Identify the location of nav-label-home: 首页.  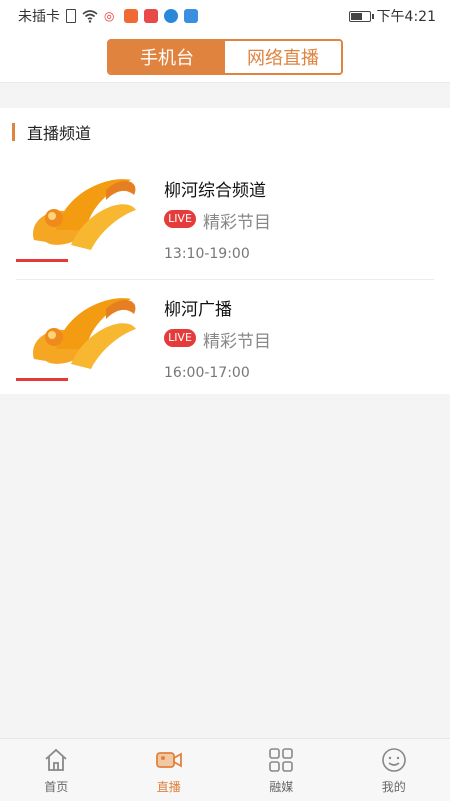
(56, 786).